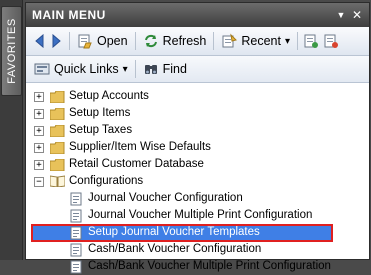  Describe the element at coordinates (101, 130) in the screenshot. I see `tree-item-label: Setup Taxes` at that location.